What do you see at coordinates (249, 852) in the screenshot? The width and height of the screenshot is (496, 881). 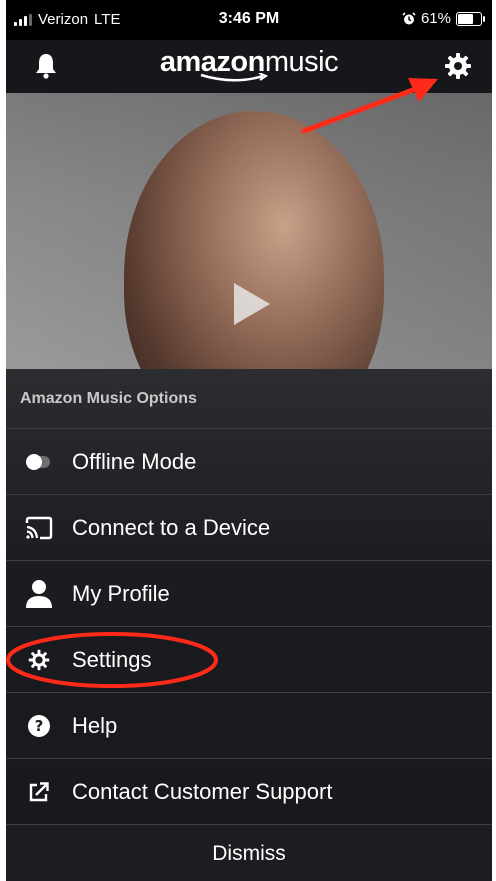 I see `dismiss-button: Dismiss` at bounding box center [249, 852].